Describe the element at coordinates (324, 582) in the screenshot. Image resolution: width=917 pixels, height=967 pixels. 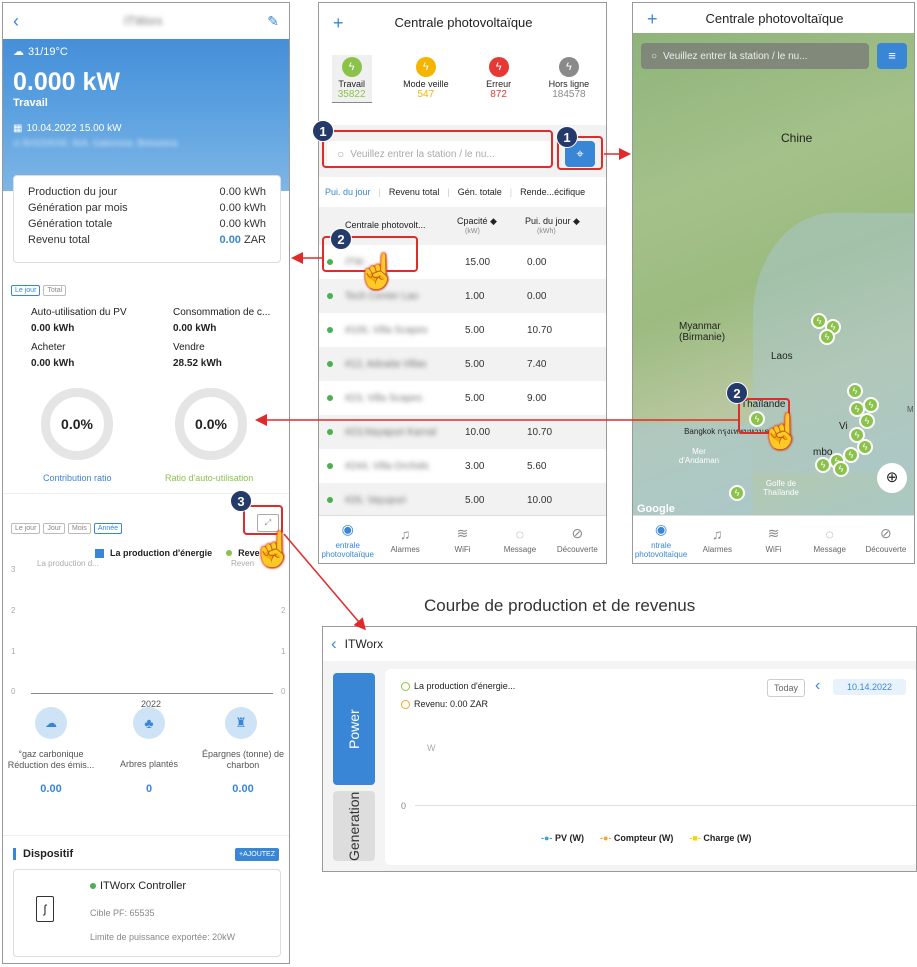
I see `arrow-to-curve` at that location.